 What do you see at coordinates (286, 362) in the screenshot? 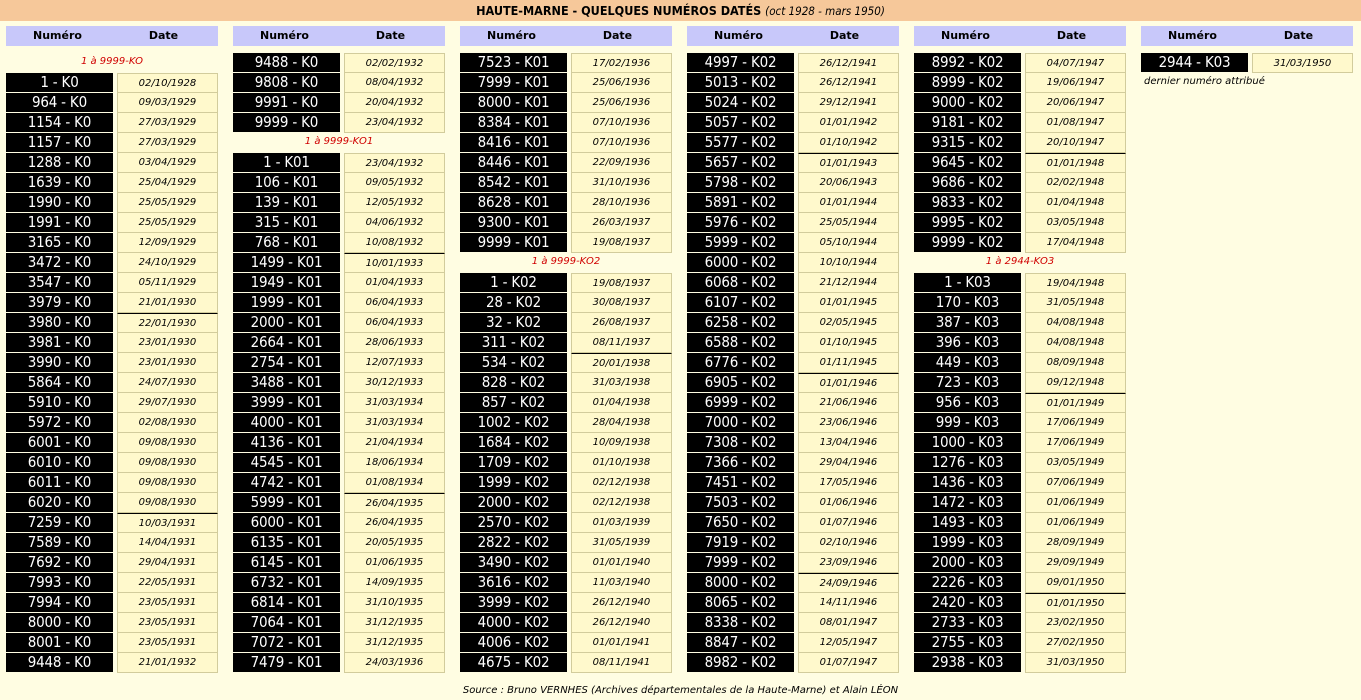
I see `plate-number: 2754 - K01` at bounding box center [286, 362].